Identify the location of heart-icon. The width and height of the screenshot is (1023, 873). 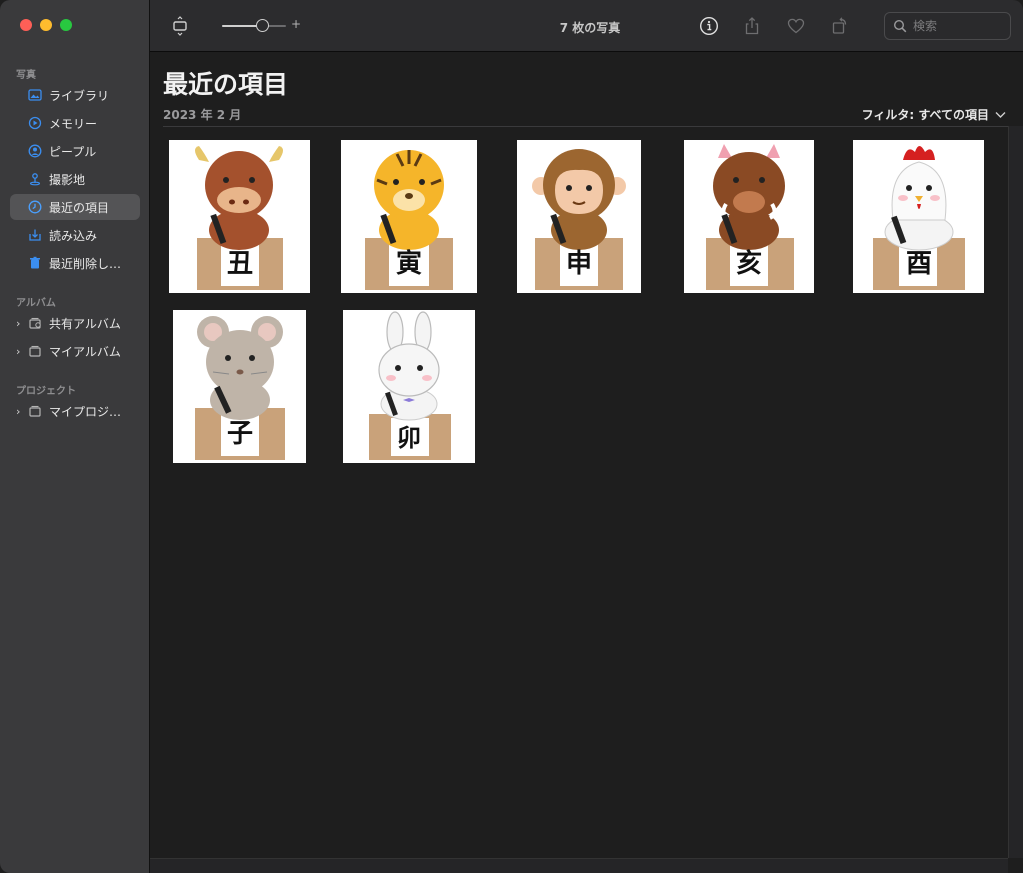
(796, 26).